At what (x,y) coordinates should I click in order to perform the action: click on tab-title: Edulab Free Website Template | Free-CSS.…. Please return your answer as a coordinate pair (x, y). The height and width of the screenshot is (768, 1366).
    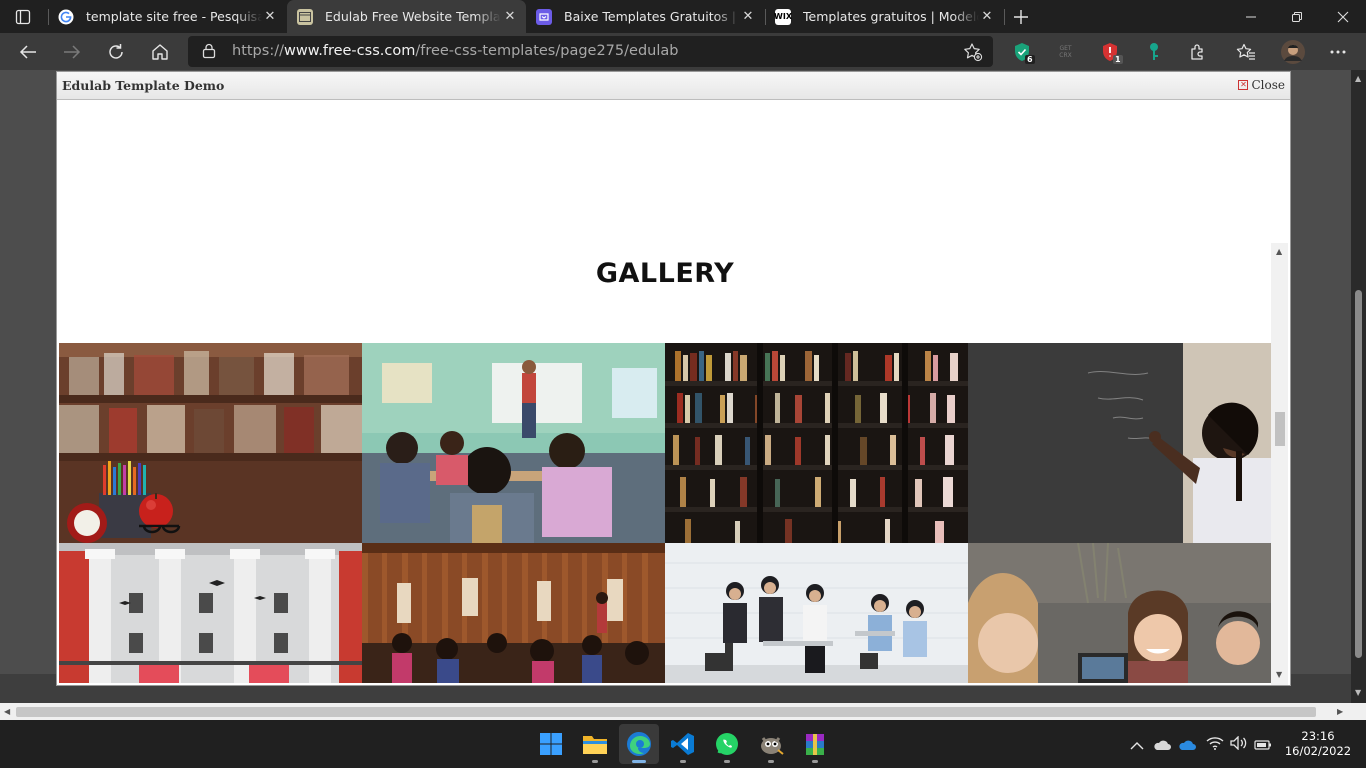
    Looking at the image, I should click on (413, 16).